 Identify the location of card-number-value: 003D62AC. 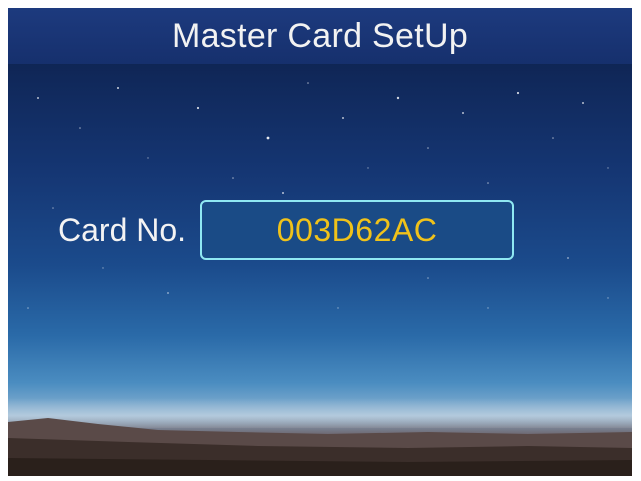
(357, 229).